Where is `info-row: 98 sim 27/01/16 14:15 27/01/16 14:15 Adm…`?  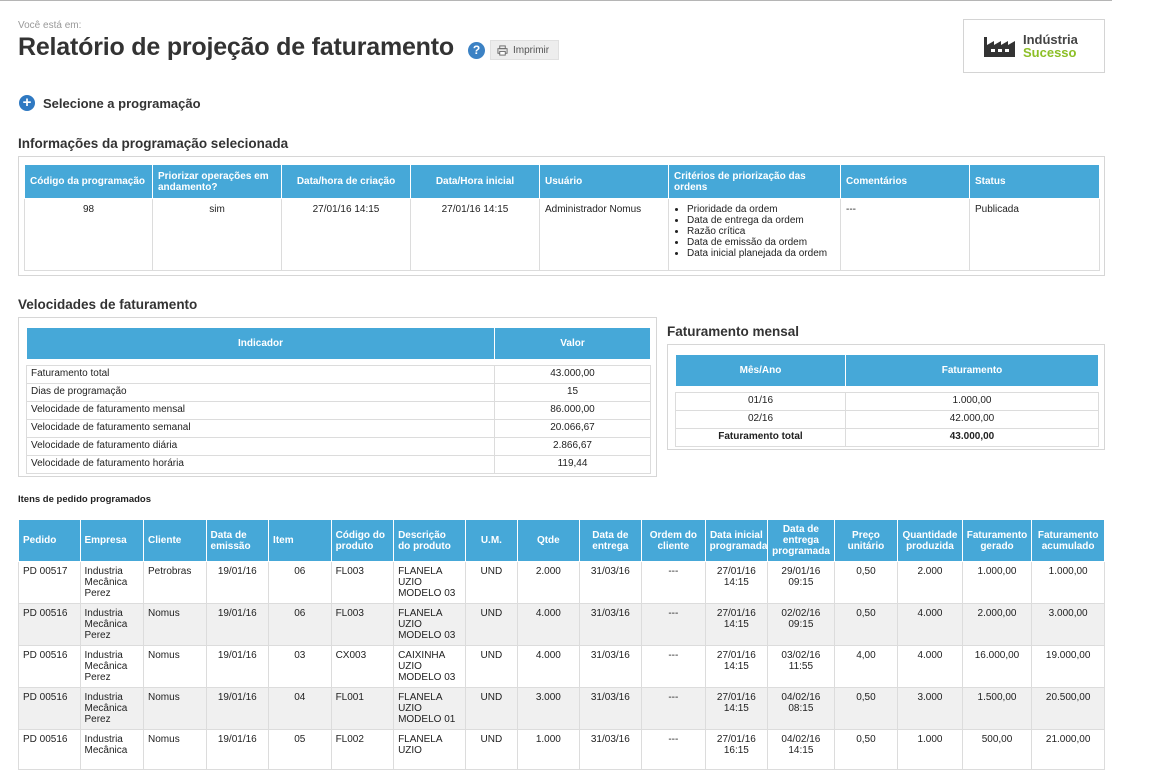
info-row: 98 sim 27/01/16 14:15 27/01/16 14:15 Adm… is located at coordinates (562, 234).